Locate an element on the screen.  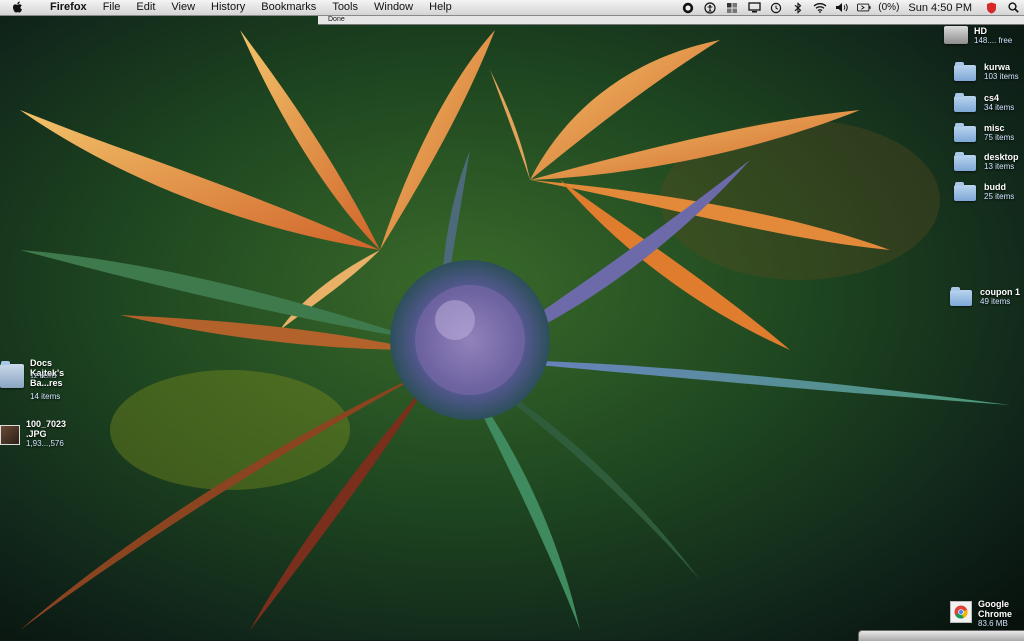
accessibility-icon is located at coordinates (710, 7).